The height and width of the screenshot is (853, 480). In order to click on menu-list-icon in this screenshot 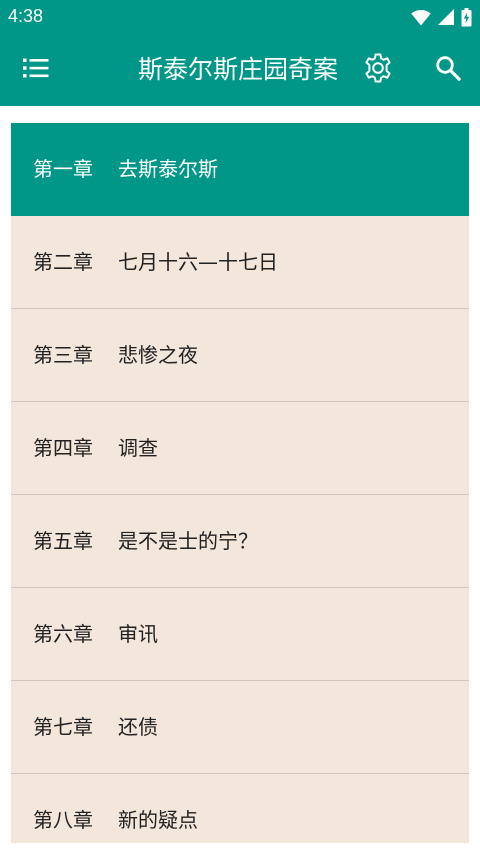, I will do `click(36, 70)`.